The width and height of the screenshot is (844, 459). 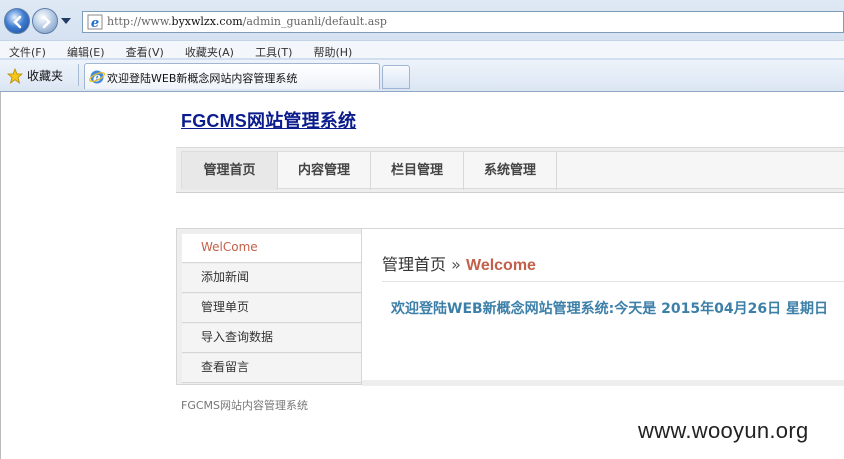 I want to click on nav-system: 系统管理, so click(x=510, y=171).